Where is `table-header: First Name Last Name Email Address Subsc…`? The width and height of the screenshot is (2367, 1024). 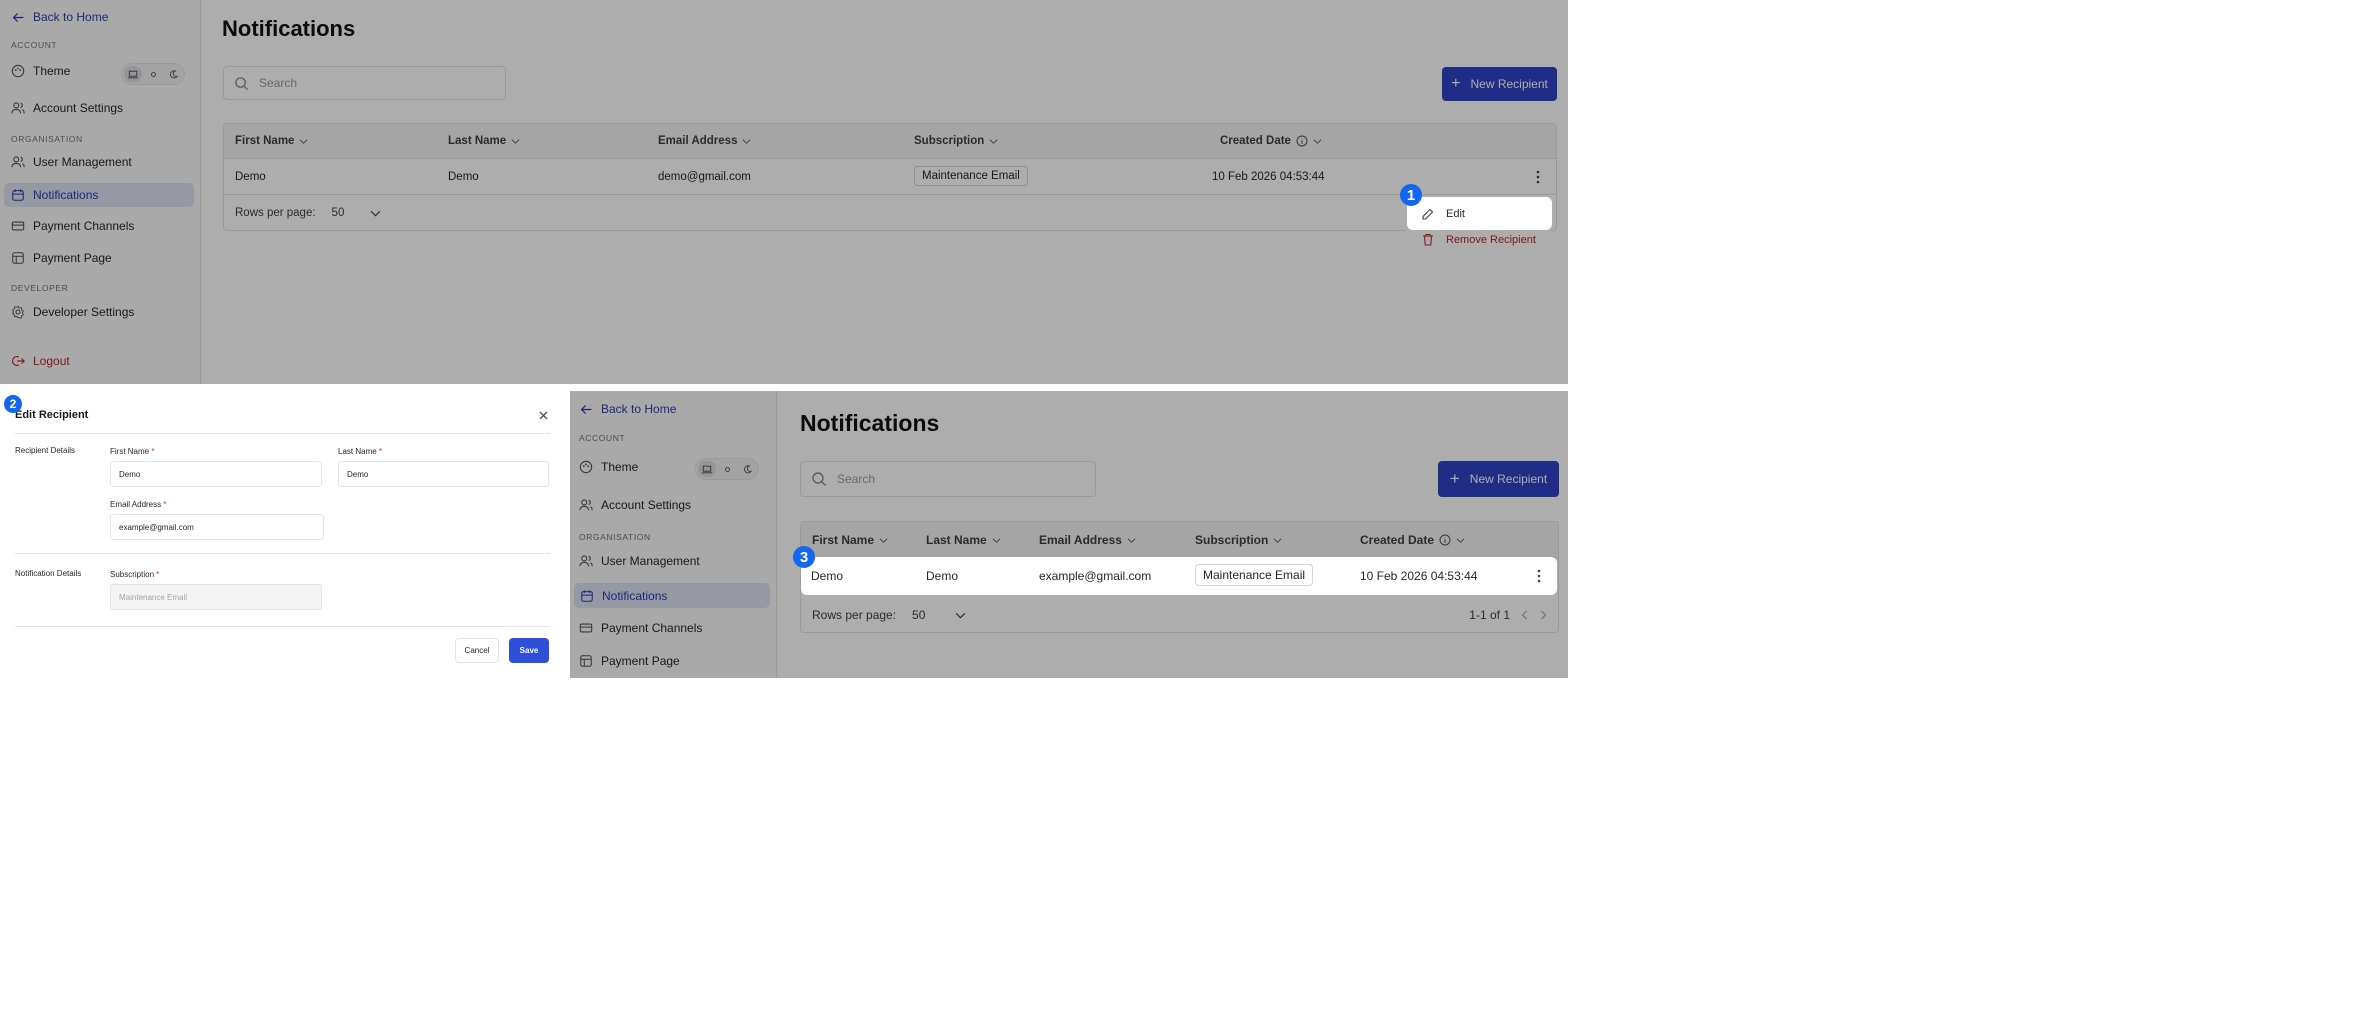
table-header: First Name Last Name Email Address Subsc… is located at coordinates (1179, 540).